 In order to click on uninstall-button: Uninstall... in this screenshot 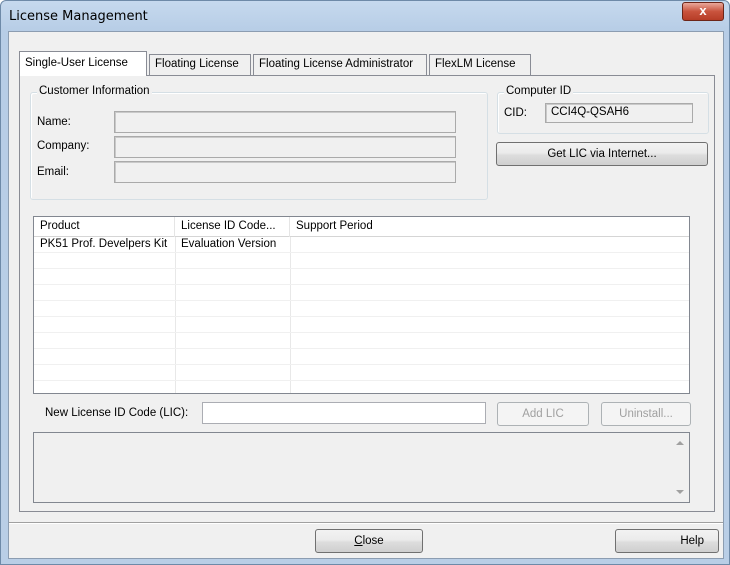, I will do `click(646, 414)`.